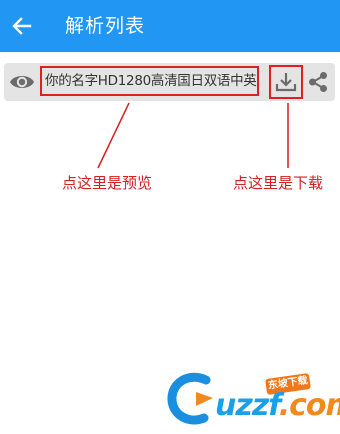 The height and width of the screenshot is (434, 340). Describe the element at coordinates (107, 183) in the screenshot. I see `preview-annotation: 点这里是预览` at that location.